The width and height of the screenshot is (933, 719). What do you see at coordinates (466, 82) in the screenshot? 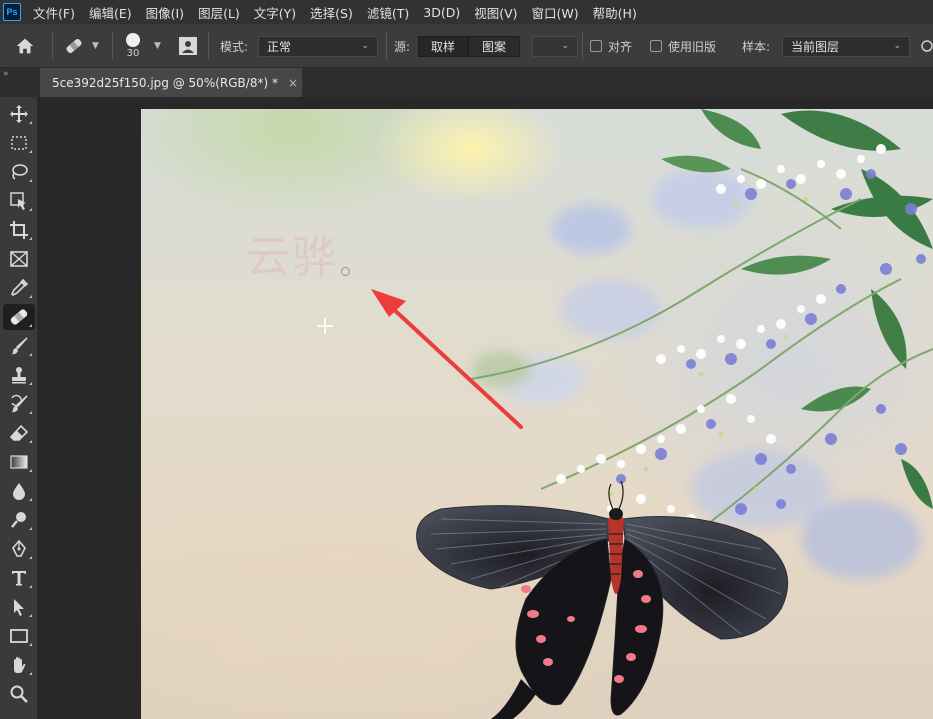
I see `document-tab-row: » 5ce392d25f150.jpg @ 50%(RGB/8*) * ×` at bounding box center [466, 82].